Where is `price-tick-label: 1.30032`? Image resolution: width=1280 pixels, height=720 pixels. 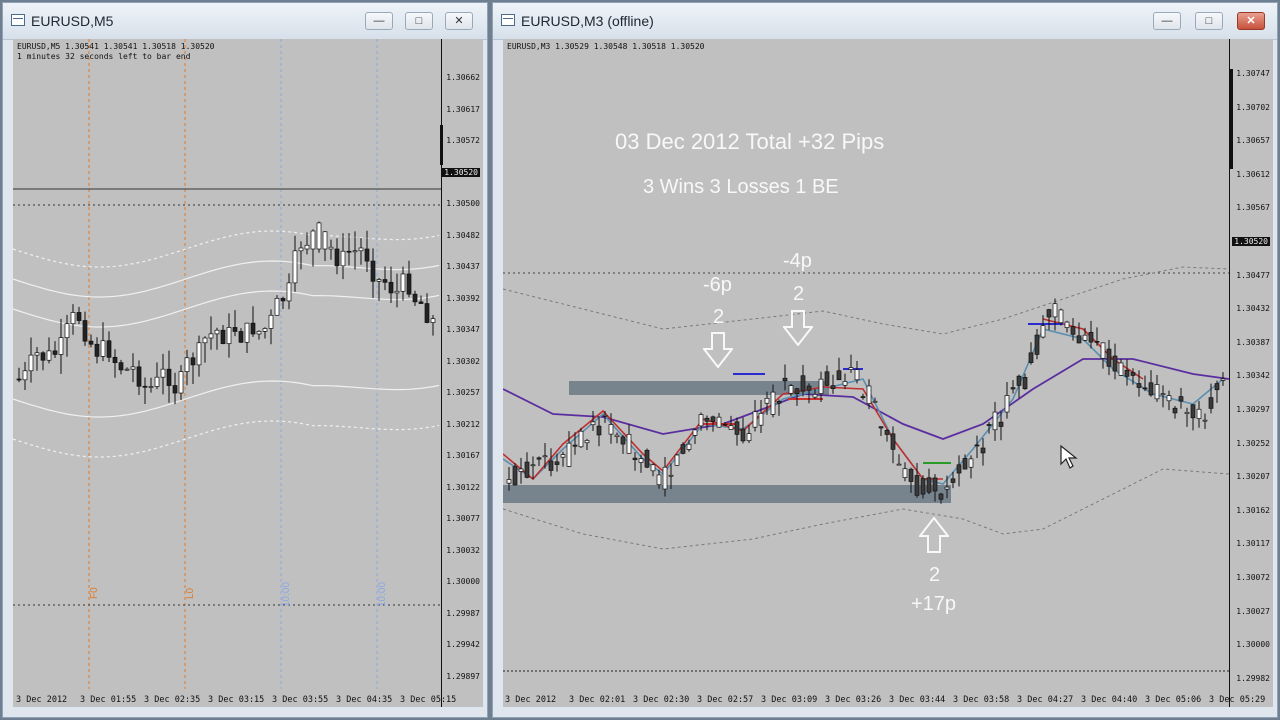
price-tick-label: 1.30032 is located at coordinates (463, 550).